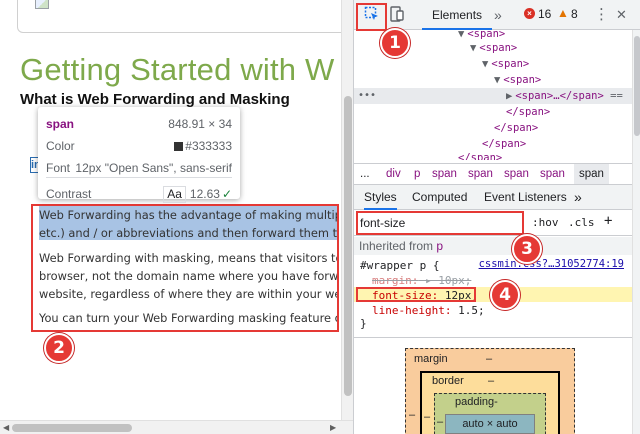  What do you see at coordinates (416, 294) in the screenshot?
I see `annotation-box-property` at bounding box center [416, 294].